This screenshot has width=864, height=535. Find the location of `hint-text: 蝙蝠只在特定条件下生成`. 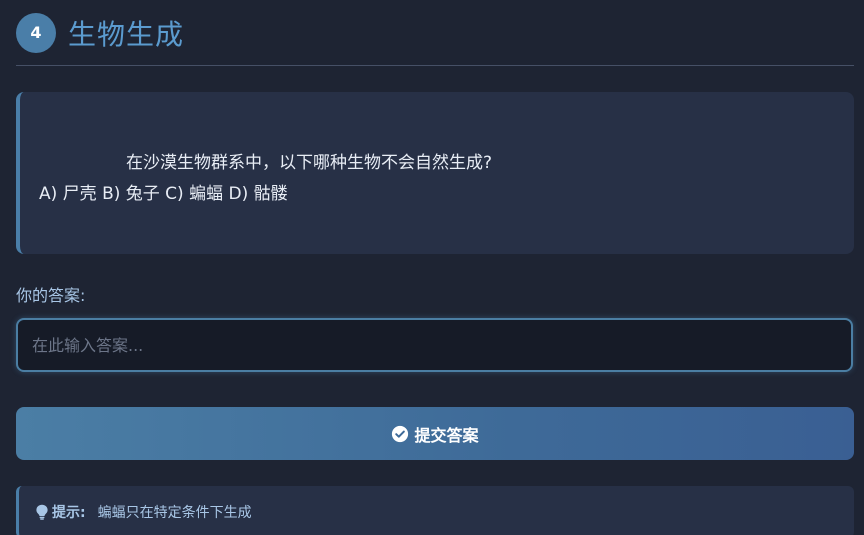

hint-text: 蝙蝠只在特定条件下生成 is located at coordinates (174, 513).